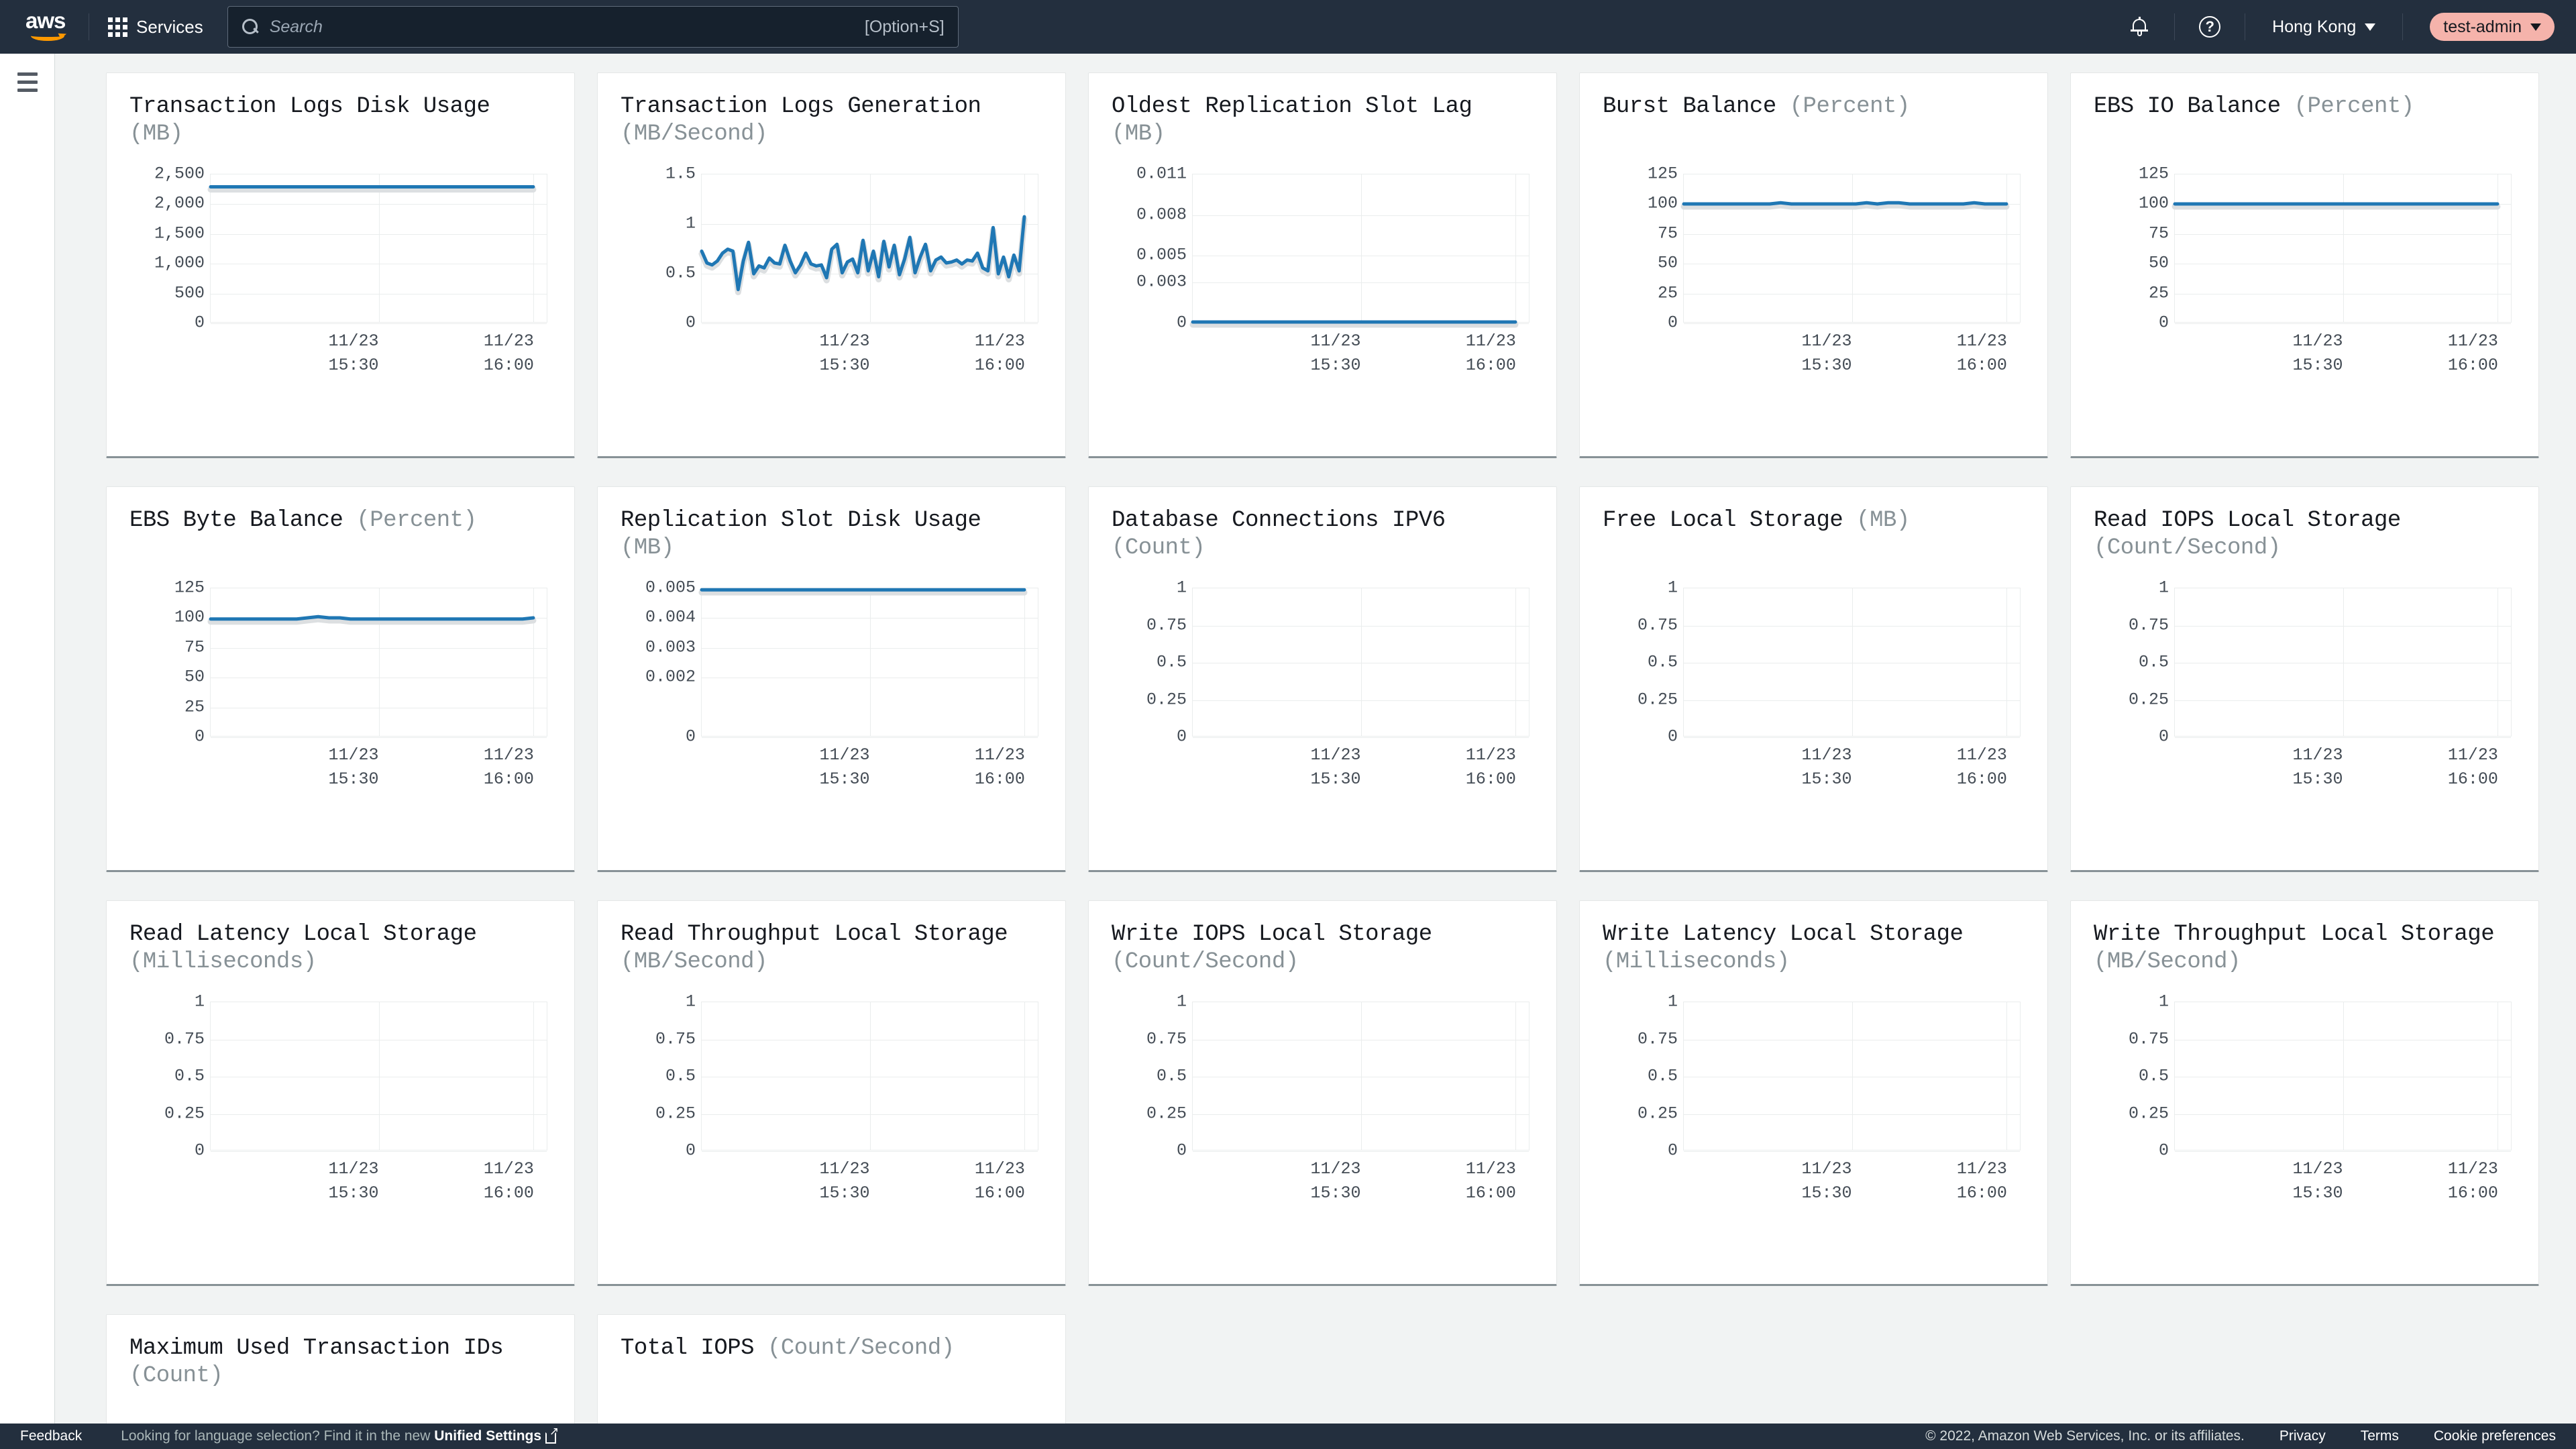 This screenshot has height=1449, width=2576. I want to click on metric-chart: 0 0.5 1 1.5 11/23 15:30 11/23 16:00, so click(833, 283).